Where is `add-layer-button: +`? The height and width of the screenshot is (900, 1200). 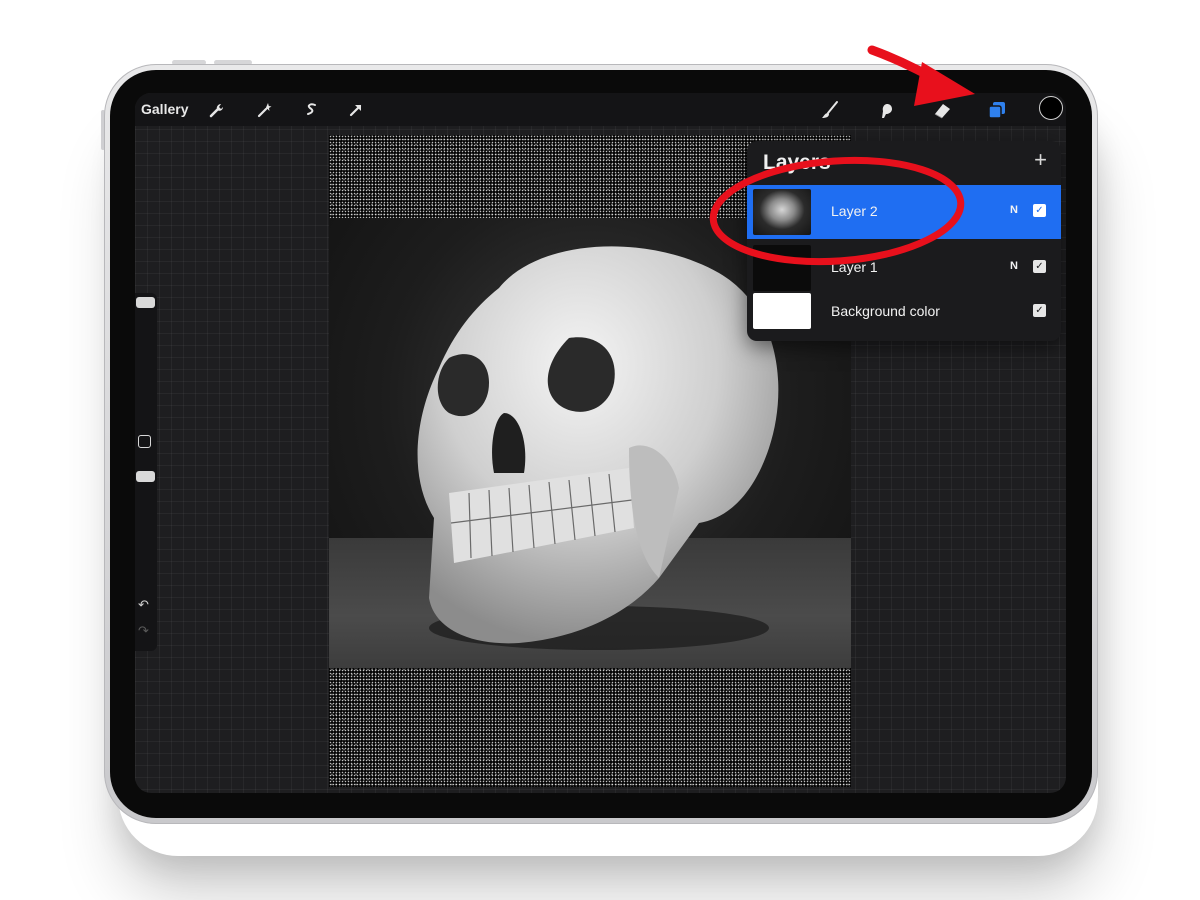 add-layer-button: + is located at coordinates (1040, 160).